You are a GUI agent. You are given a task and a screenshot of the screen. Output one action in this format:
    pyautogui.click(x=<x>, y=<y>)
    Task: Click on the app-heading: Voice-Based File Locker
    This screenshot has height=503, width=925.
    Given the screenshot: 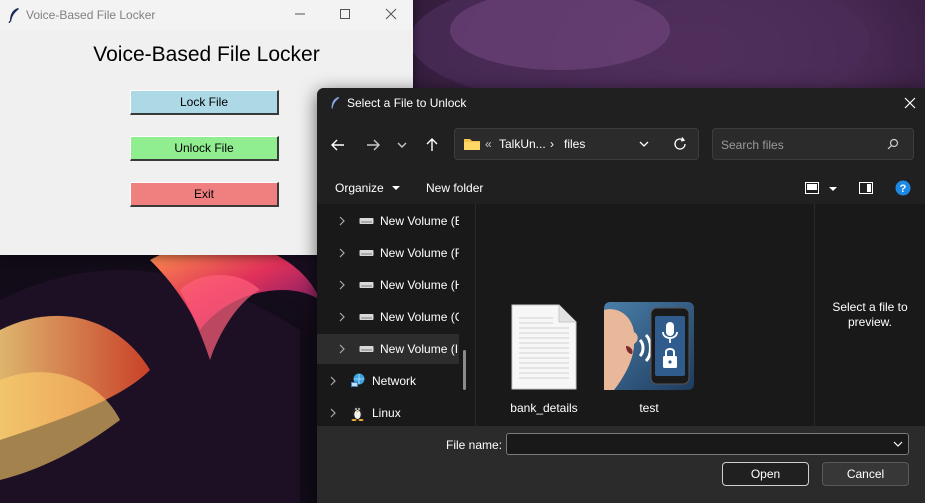 What is the action you would take?
    pyautogui.click(x=206, y=54)
    